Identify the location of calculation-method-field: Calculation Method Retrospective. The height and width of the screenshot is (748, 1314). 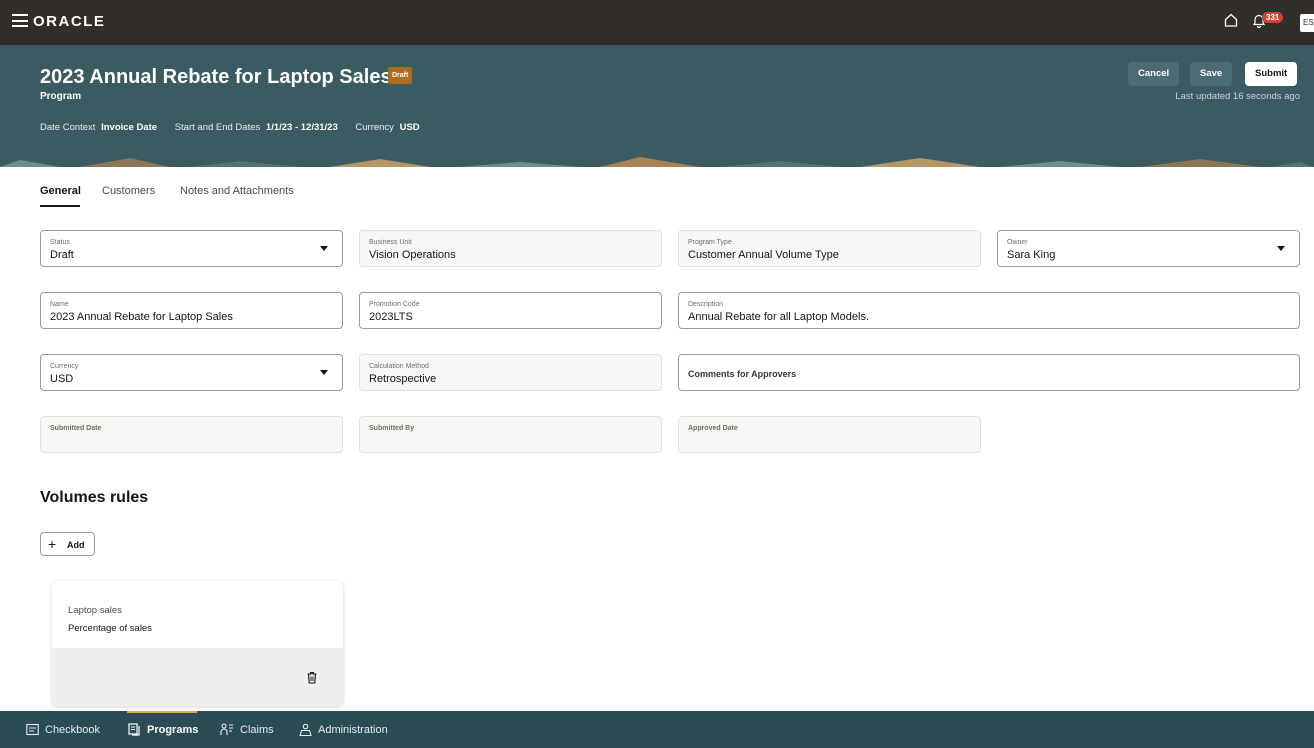
(510, 372).